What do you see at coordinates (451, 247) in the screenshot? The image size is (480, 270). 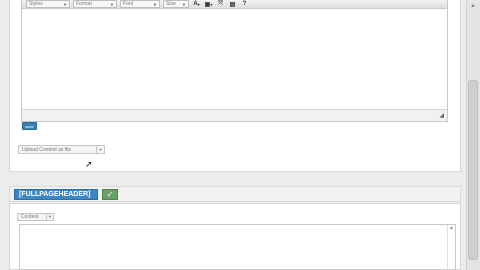 I see `textarea-scrollbar: ▲` at bounding box center [451, 247].